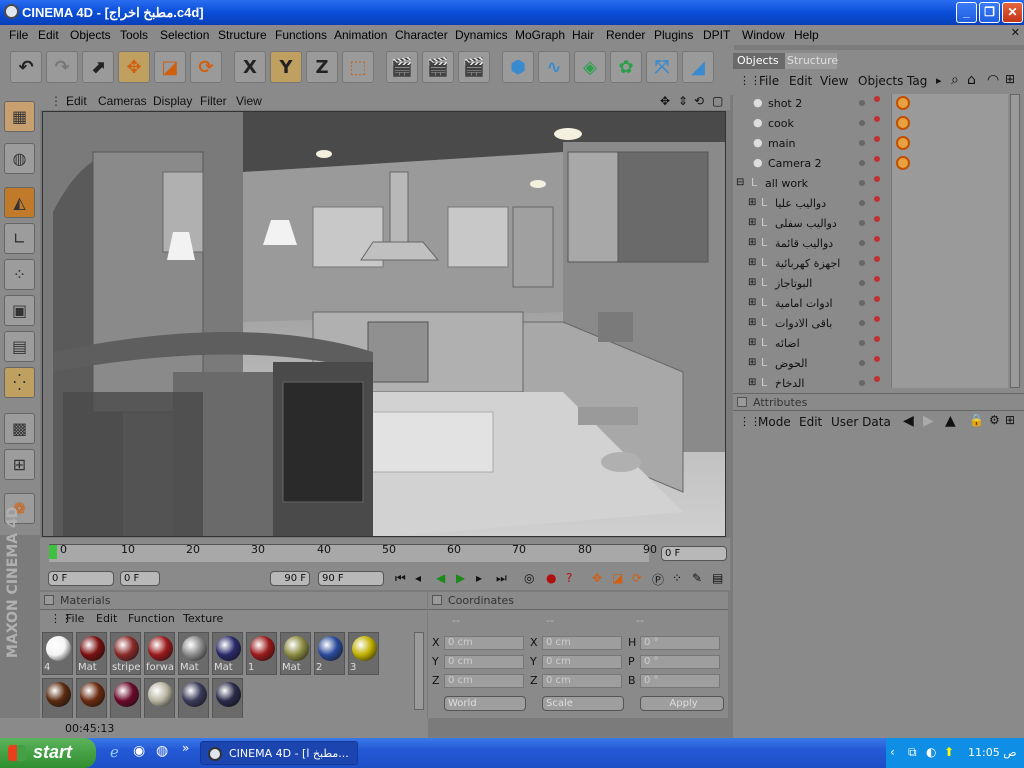  Describe the element at coordinates (870, 364) in the screenshot. I see `object-row: ⊞ L الحوض` at that location.